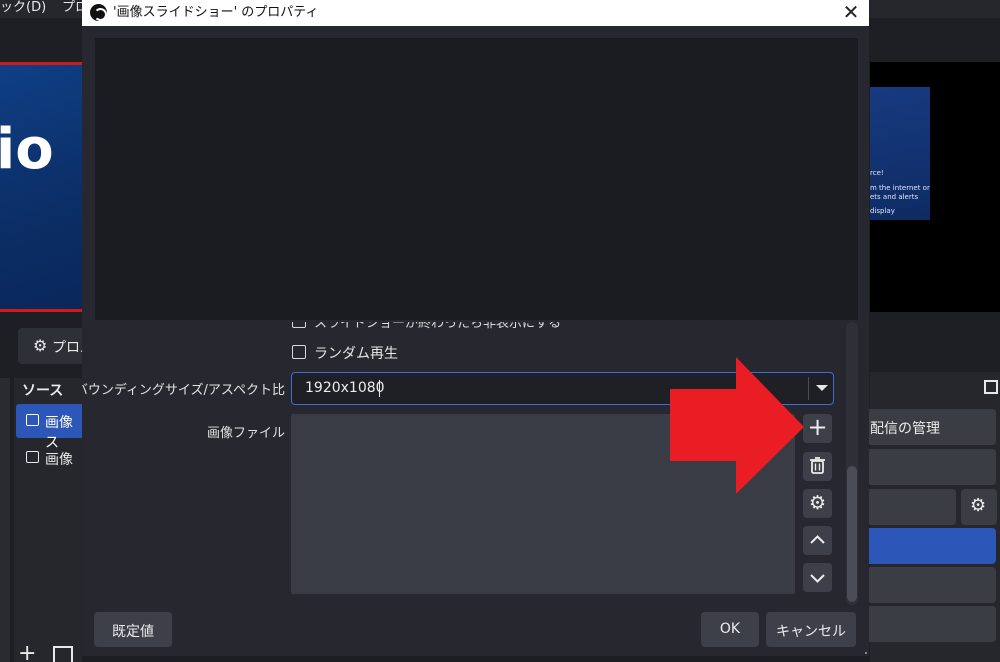  I want to click on combo-divider, so click(808, 388).